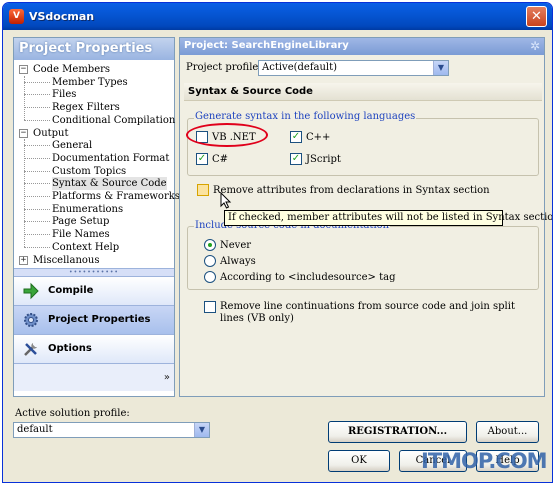 Image resolution: width=555 pixels, height=485 pixels. I want to click on cpp-checkbox: ✓, so click(296, 137).